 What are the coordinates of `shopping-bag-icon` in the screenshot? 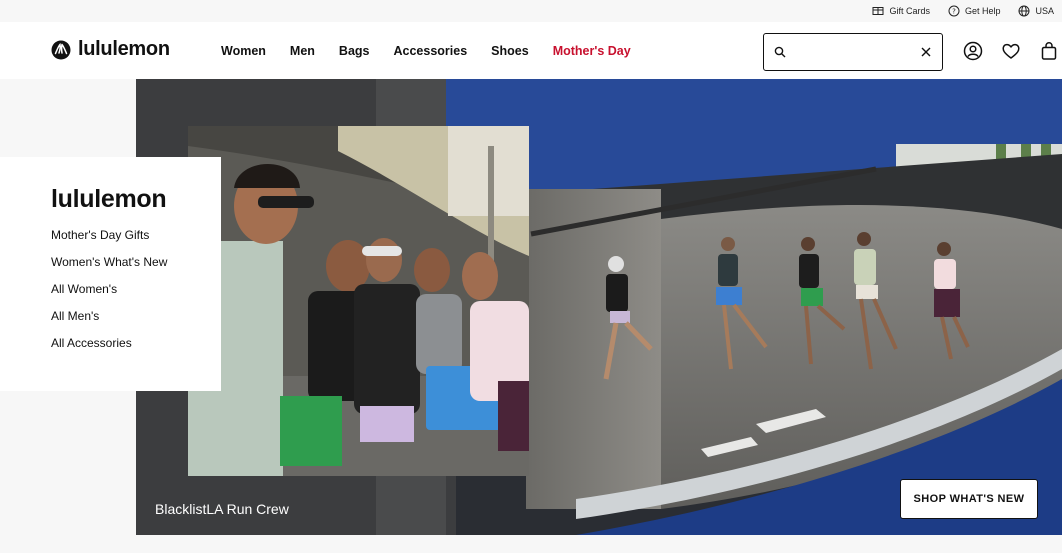 It's located at (1049, 51).